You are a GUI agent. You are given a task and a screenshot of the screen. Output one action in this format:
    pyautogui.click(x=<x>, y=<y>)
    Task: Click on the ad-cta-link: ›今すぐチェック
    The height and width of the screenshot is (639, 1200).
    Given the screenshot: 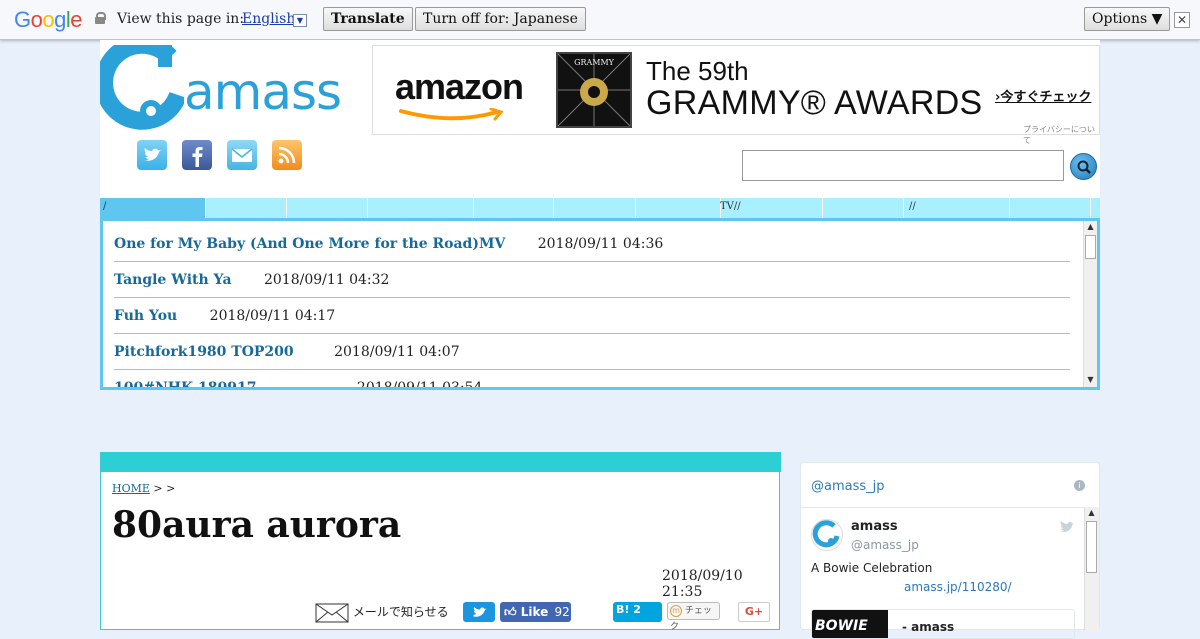 What is the action you would take?
    pyautogui.click(x=1043, y=95)
    